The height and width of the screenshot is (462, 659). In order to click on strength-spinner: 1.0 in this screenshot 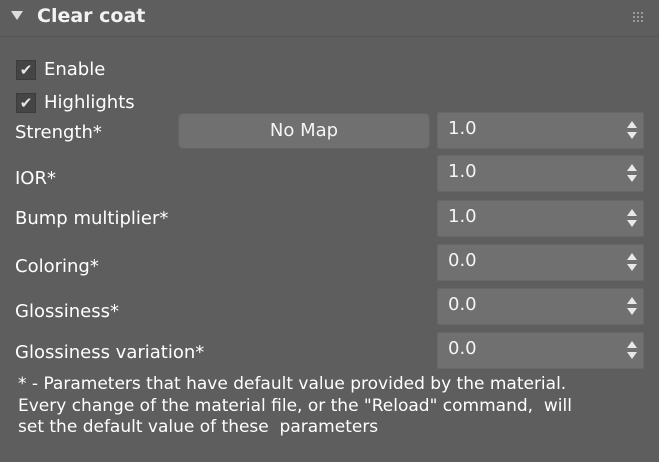, I will do `click(540, 130)`.